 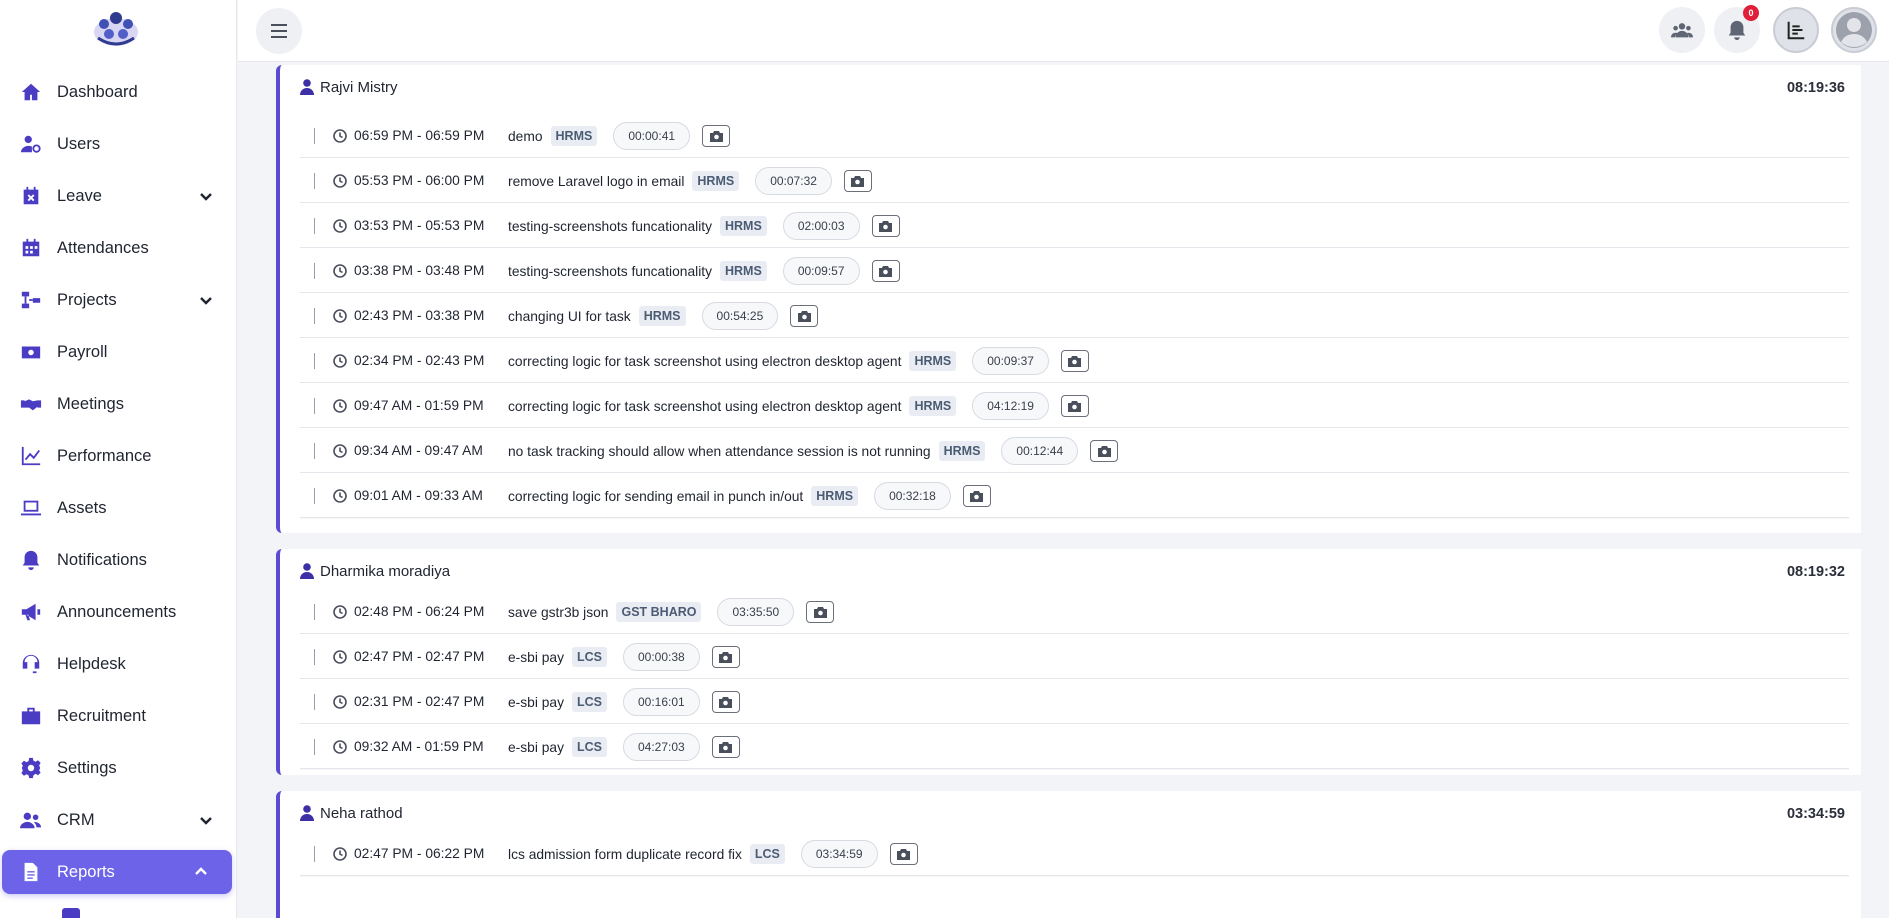 I want to click on bar-chart-icon, so click(x=1796, y=30).